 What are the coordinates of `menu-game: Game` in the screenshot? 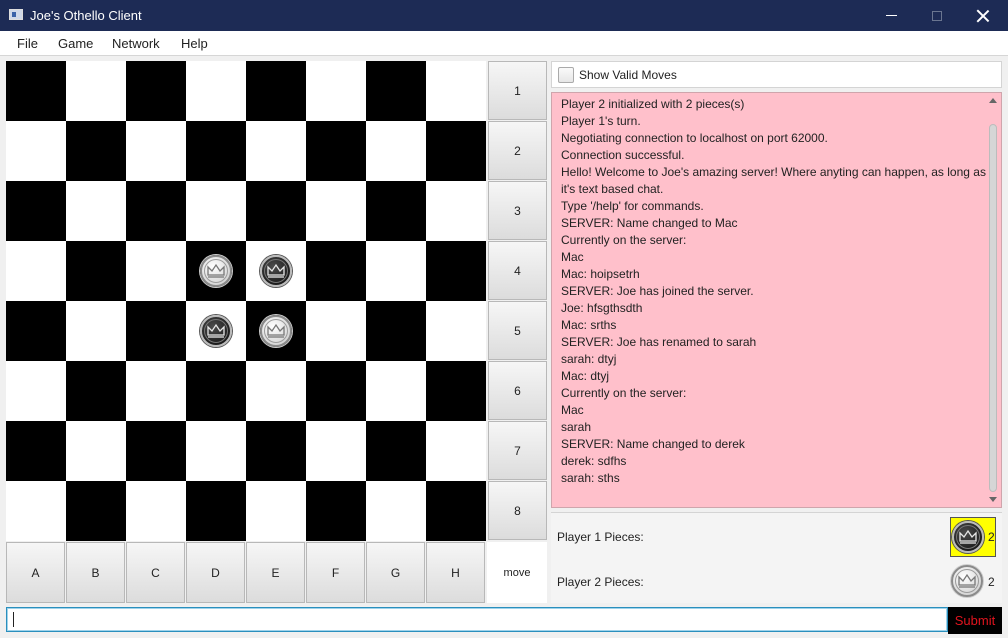 It's located at (75, 43).